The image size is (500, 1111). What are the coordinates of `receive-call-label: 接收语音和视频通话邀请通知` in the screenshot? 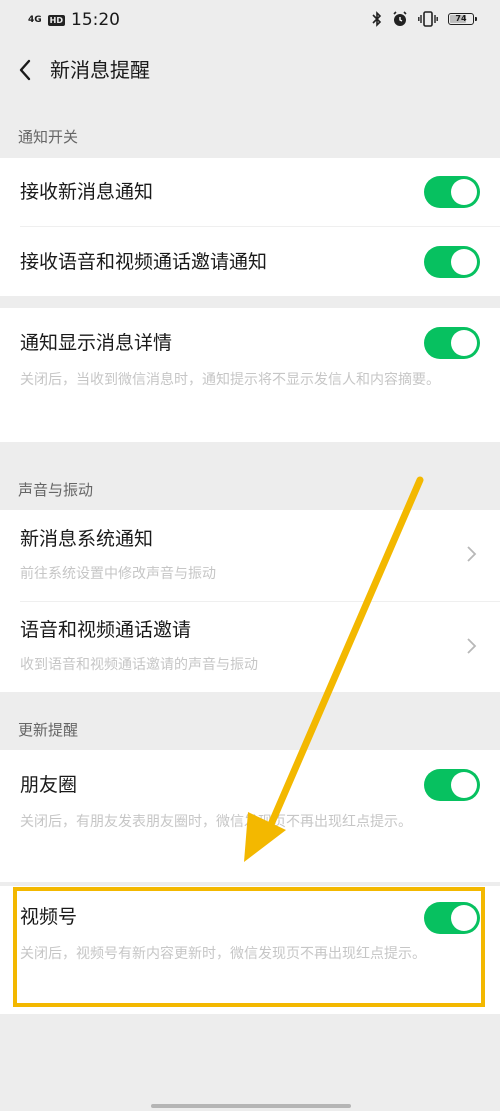 It's located at (144, 262).